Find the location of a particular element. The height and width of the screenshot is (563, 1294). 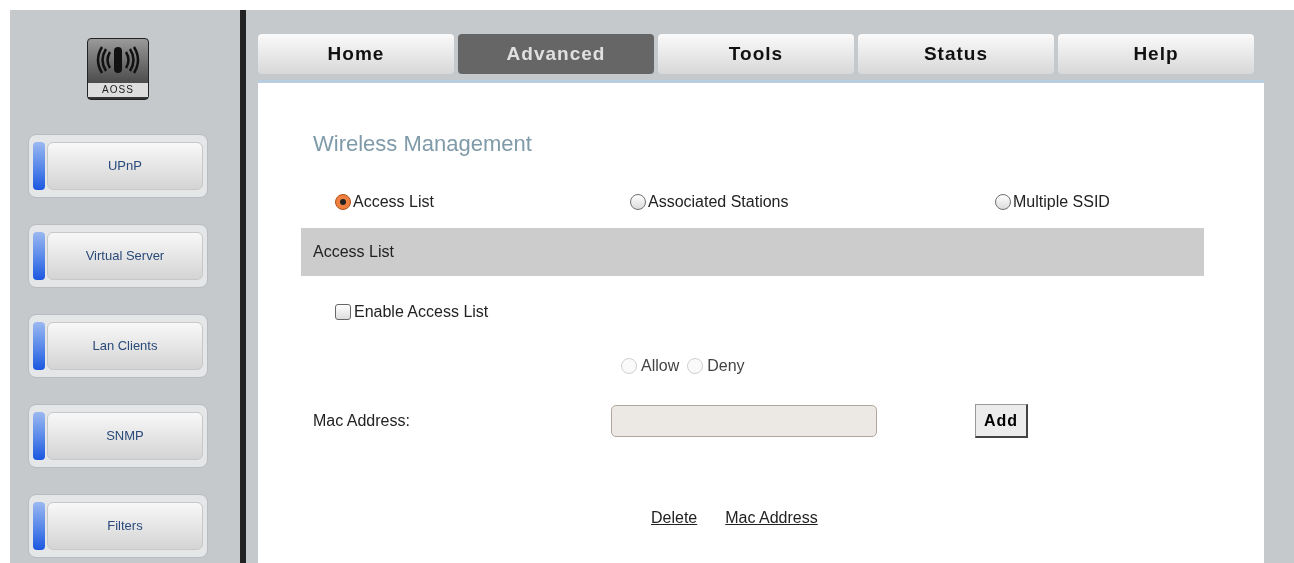

radio-label: Allow is located at coordinates (660, 366).